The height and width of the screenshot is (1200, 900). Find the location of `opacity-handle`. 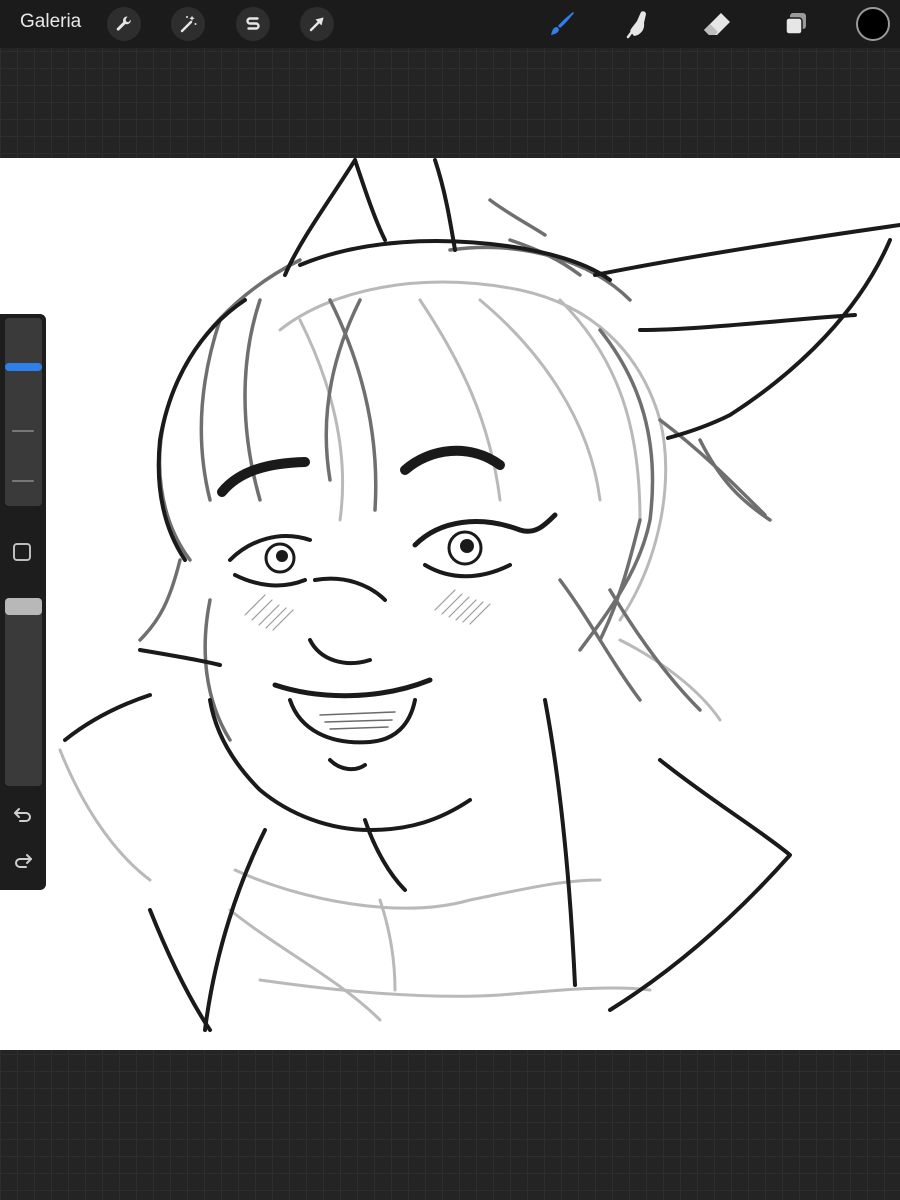

opacity-handle is located at coordinates (23, 606).